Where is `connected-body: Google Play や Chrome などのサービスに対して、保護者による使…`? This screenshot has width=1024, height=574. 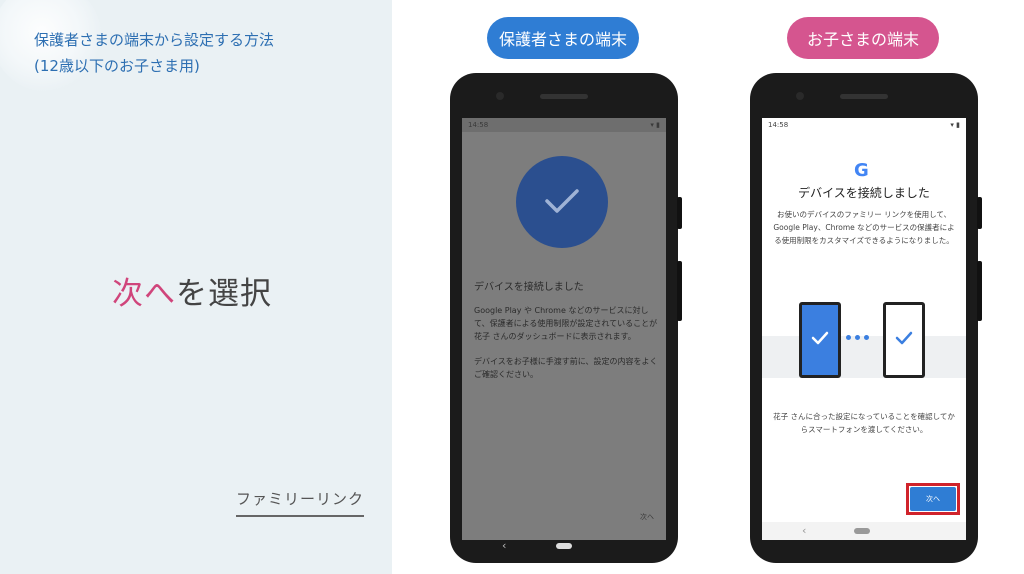 connected-body: Google Play や Chrome などのサービスに対して、保護者による使… is located at coordinates (567, 348).